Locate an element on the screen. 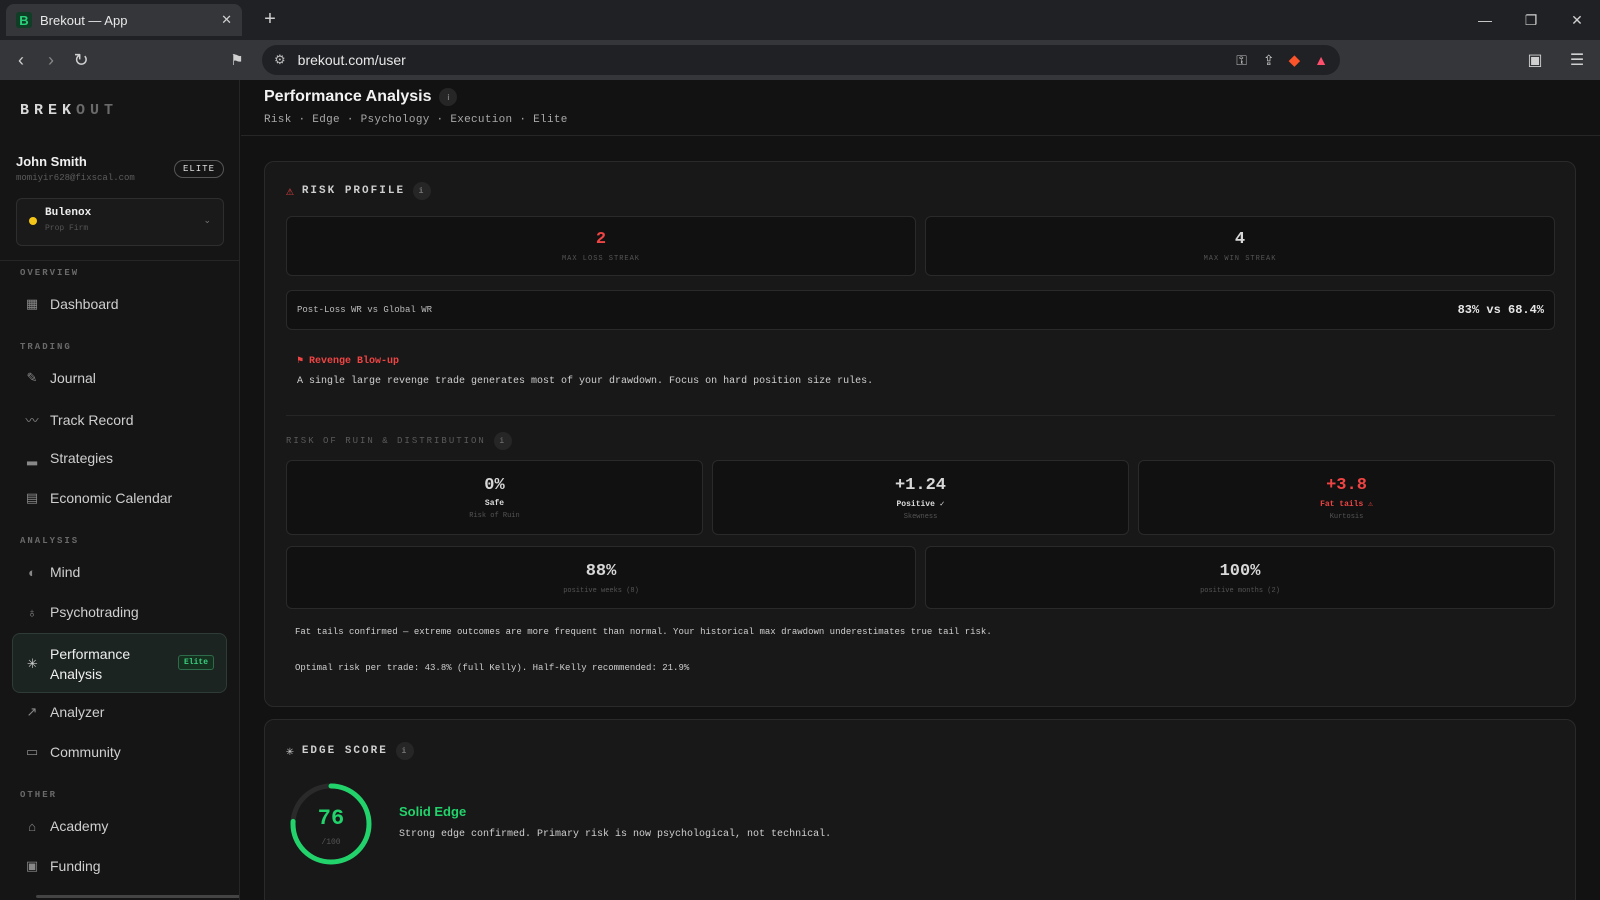  share-icon: ⇪ is located at coordinates (1269, 60).